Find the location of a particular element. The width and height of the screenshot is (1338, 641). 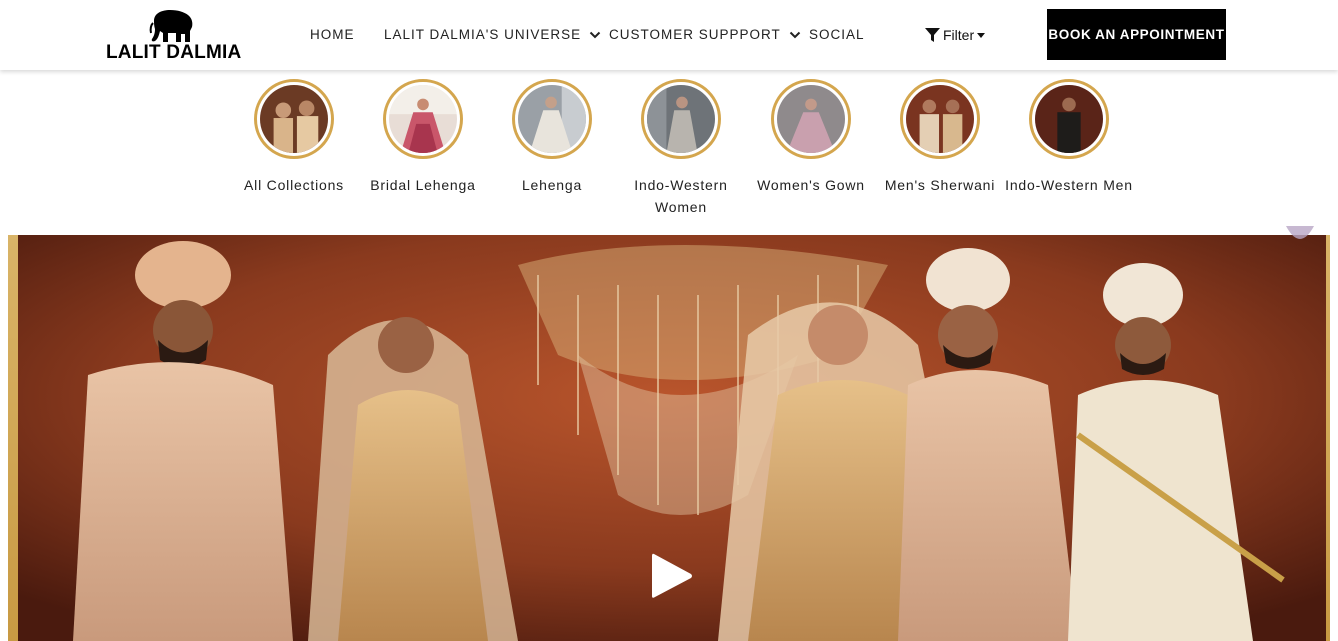

category-label: Lehenga is located at coordinates (552, 185).